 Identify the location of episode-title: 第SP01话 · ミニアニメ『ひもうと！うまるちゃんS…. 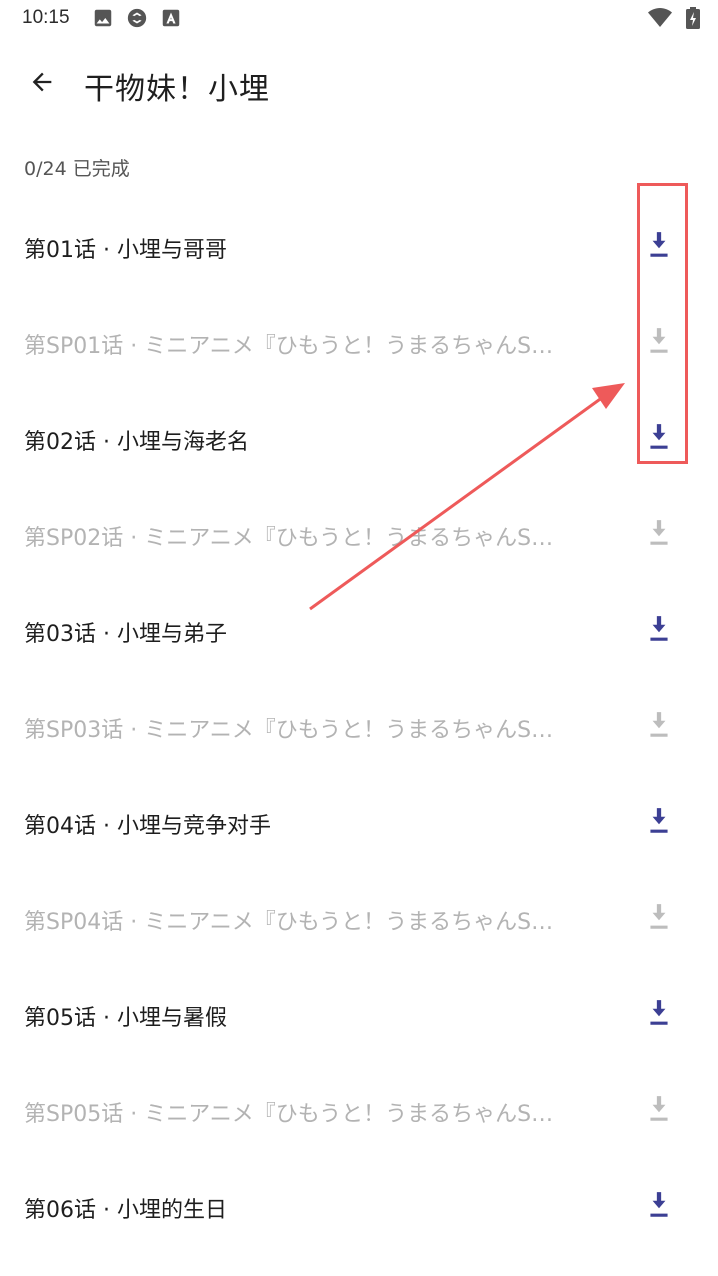
(289, 346).